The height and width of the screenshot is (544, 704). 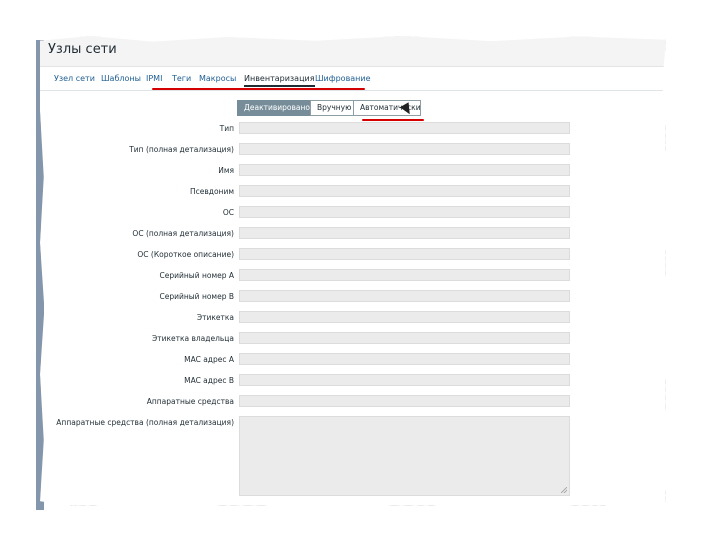 I want to click on resize-handle-icon, so click(x=564, y=490).